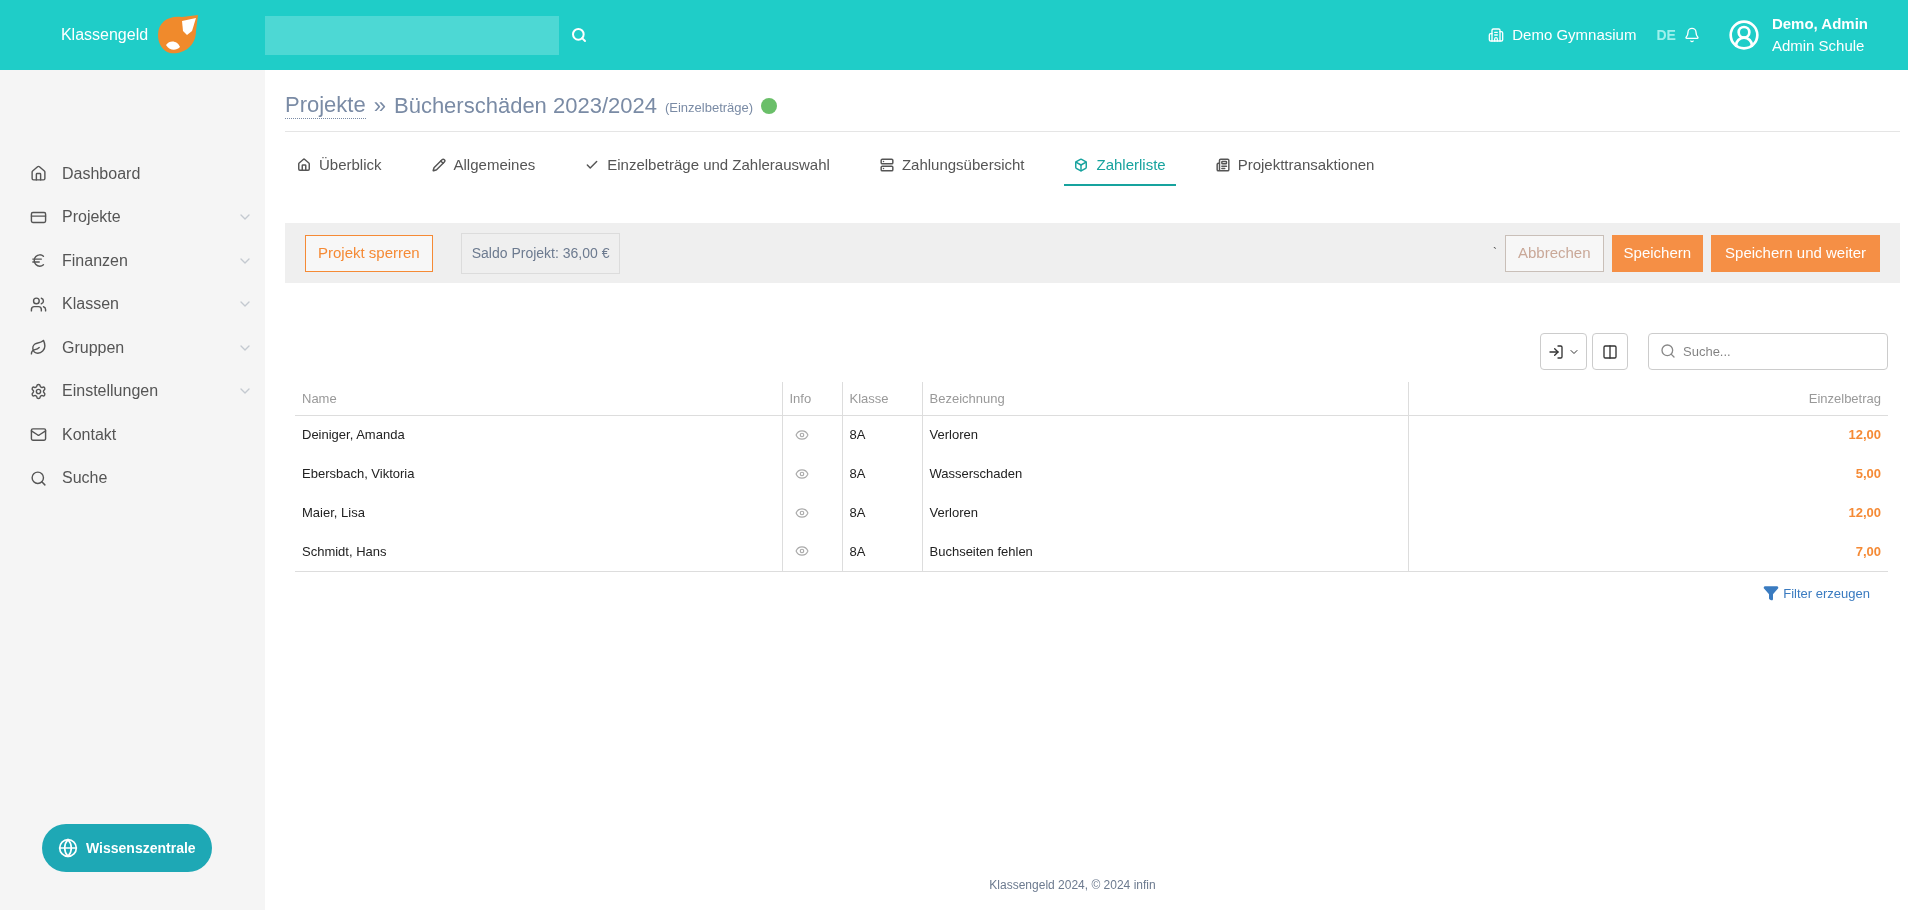  I want to click on filter-icon, so click(1771, 593).